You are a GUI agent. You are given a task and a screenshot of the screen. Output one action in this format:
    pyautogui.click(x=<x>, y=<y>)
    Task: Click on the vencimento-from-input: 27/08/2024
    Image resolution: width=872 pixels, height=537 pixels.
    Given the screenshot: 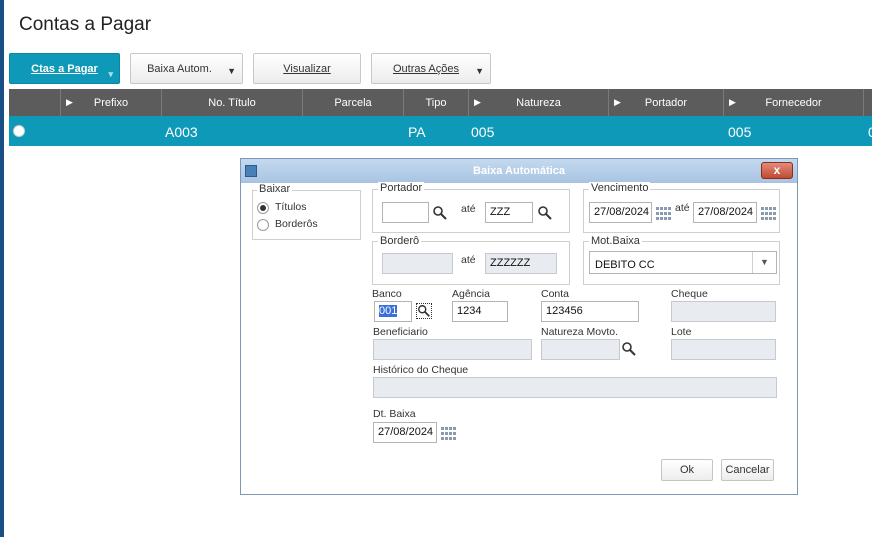 What is the action you would take?
    pyautogui.click(x=620, y=212)
    